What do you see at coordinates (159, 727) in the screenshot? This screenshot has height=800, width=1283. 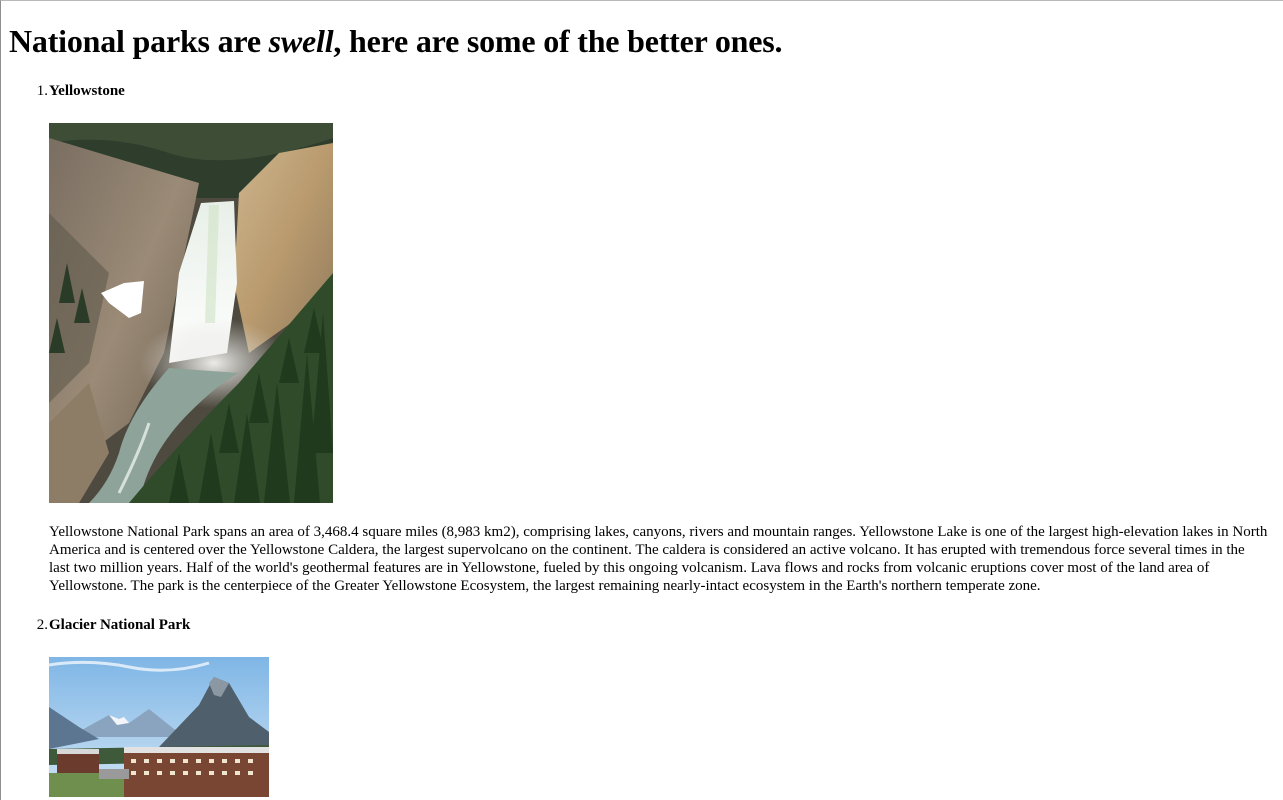 I see `glacier-photo` at bounding box center [159, 727].